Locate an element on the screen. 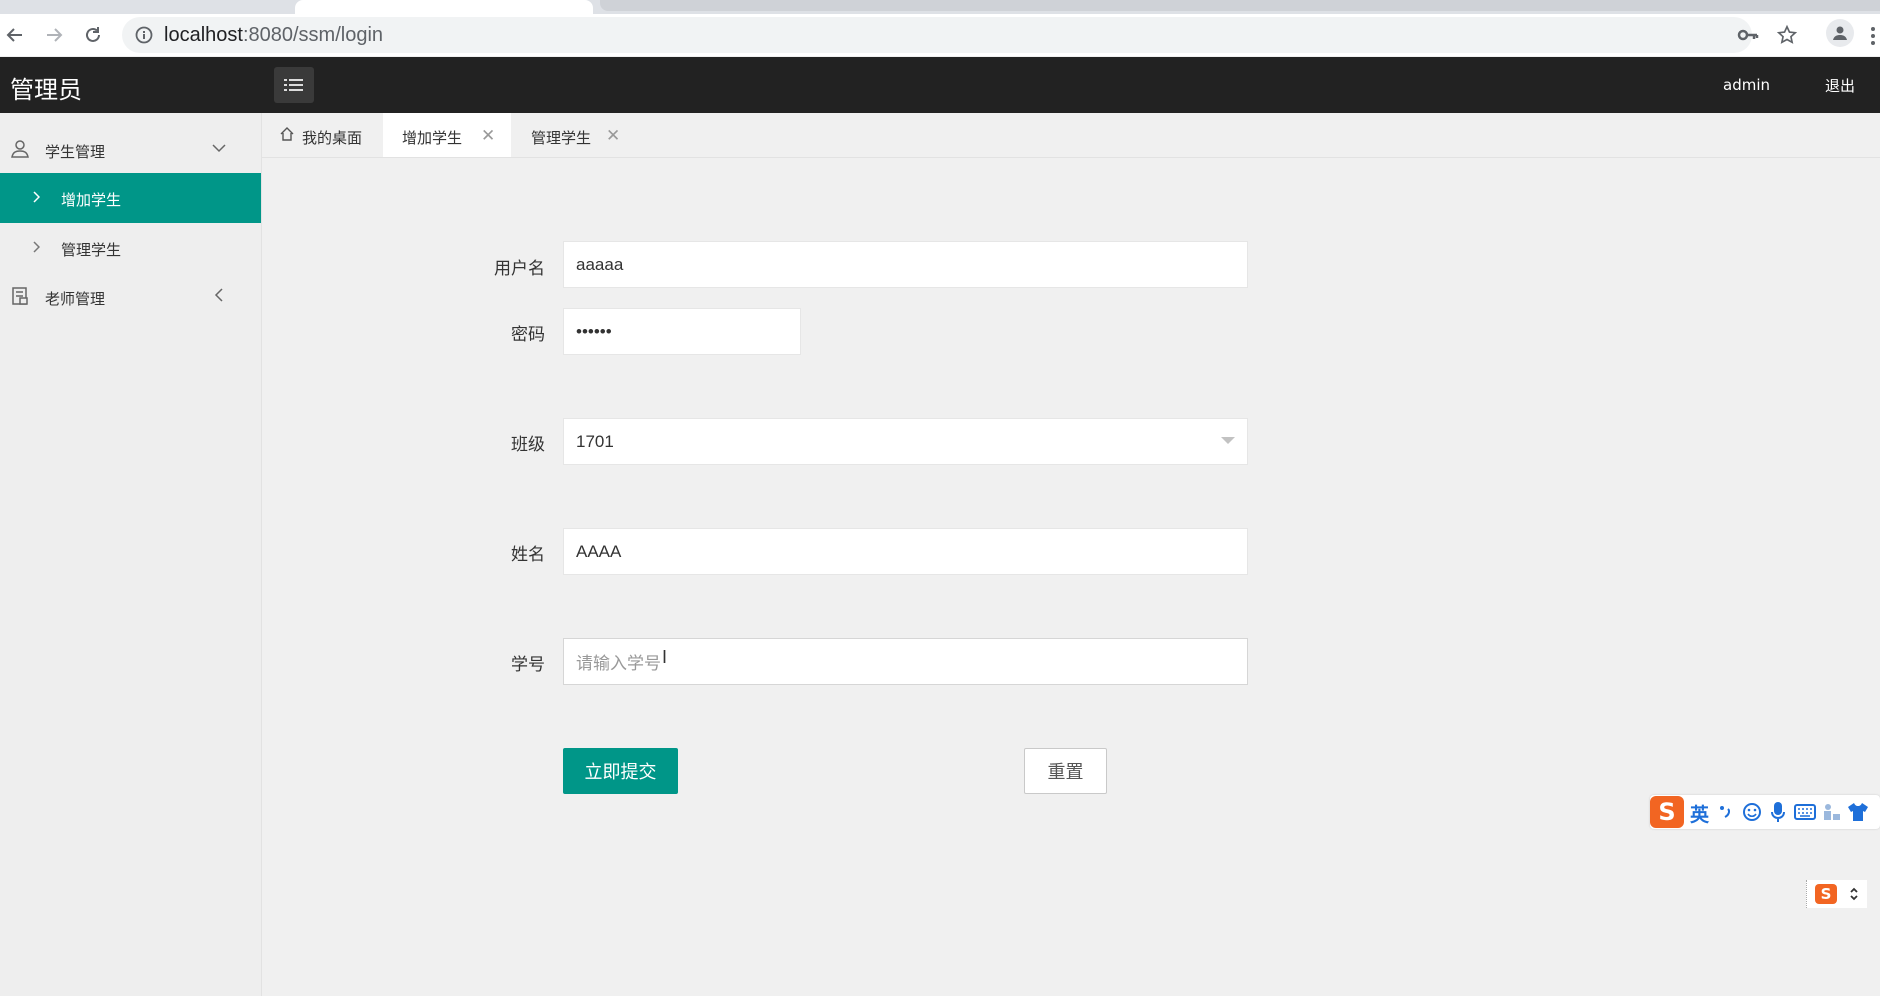 The height and width of the screenshot is (996, 1880). name-label: 姓名 is located at coordinates (528, 555).